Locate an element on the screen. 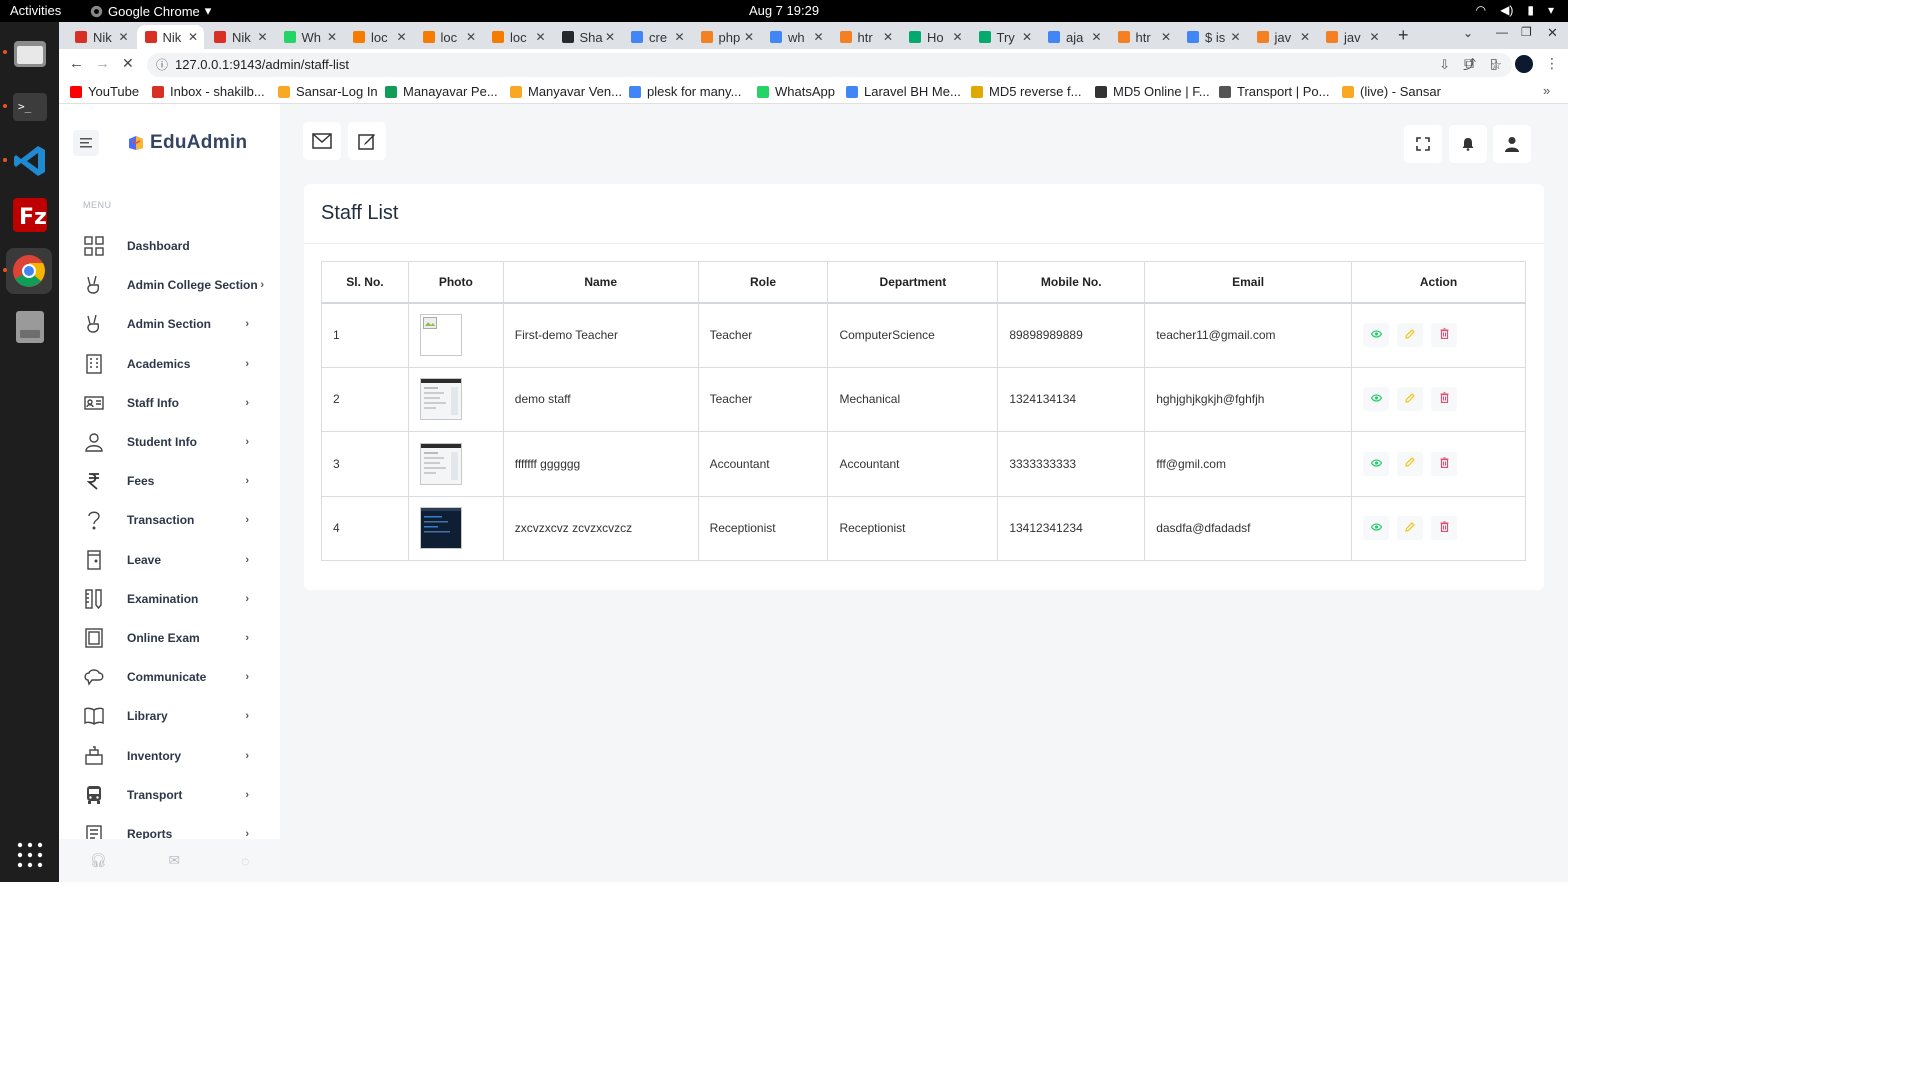 Image resolution: width=1920 pixels, height=1080 pixels. tab-16: htr ✕ is located at coordinates (1144, 37).